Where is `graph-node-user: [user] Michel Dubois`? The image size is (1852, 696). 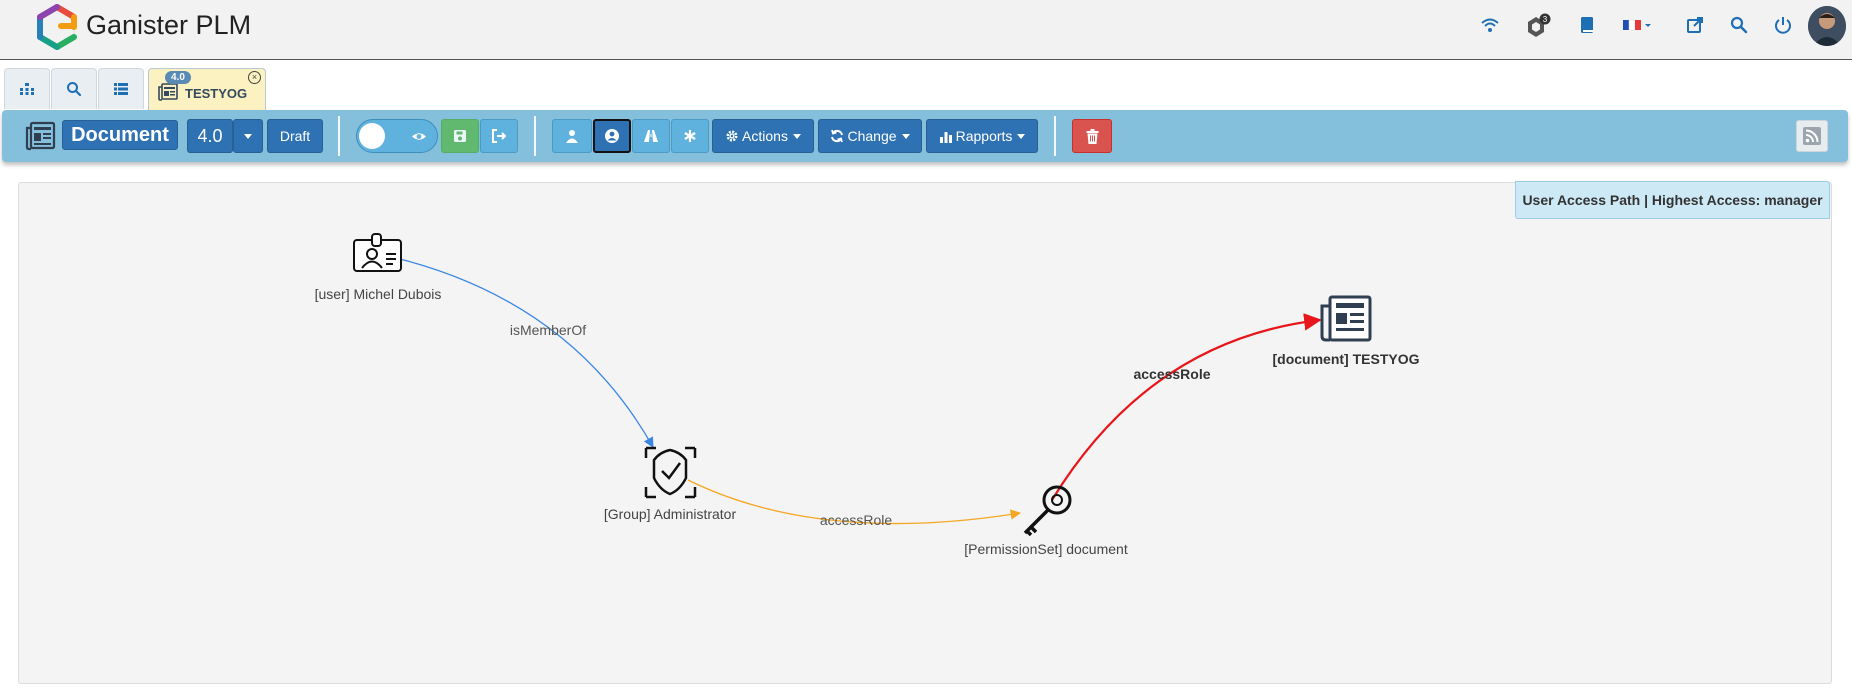
graph-node-user: [user] Michel Dubois is located at coordinates (378, 267).